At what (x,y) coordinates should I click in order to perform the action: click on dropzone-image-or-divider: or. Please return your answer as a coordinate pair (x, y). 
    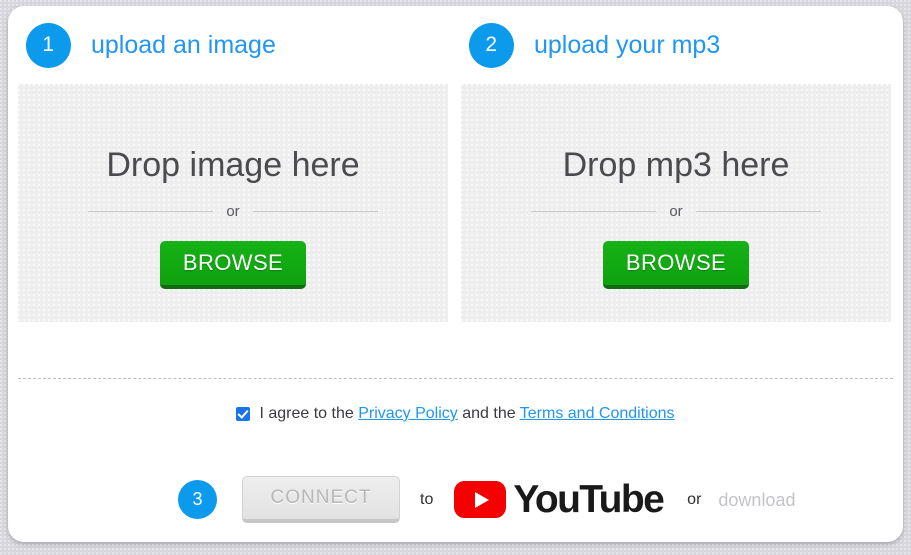
    Looking at the image, I should click on (233, 211).